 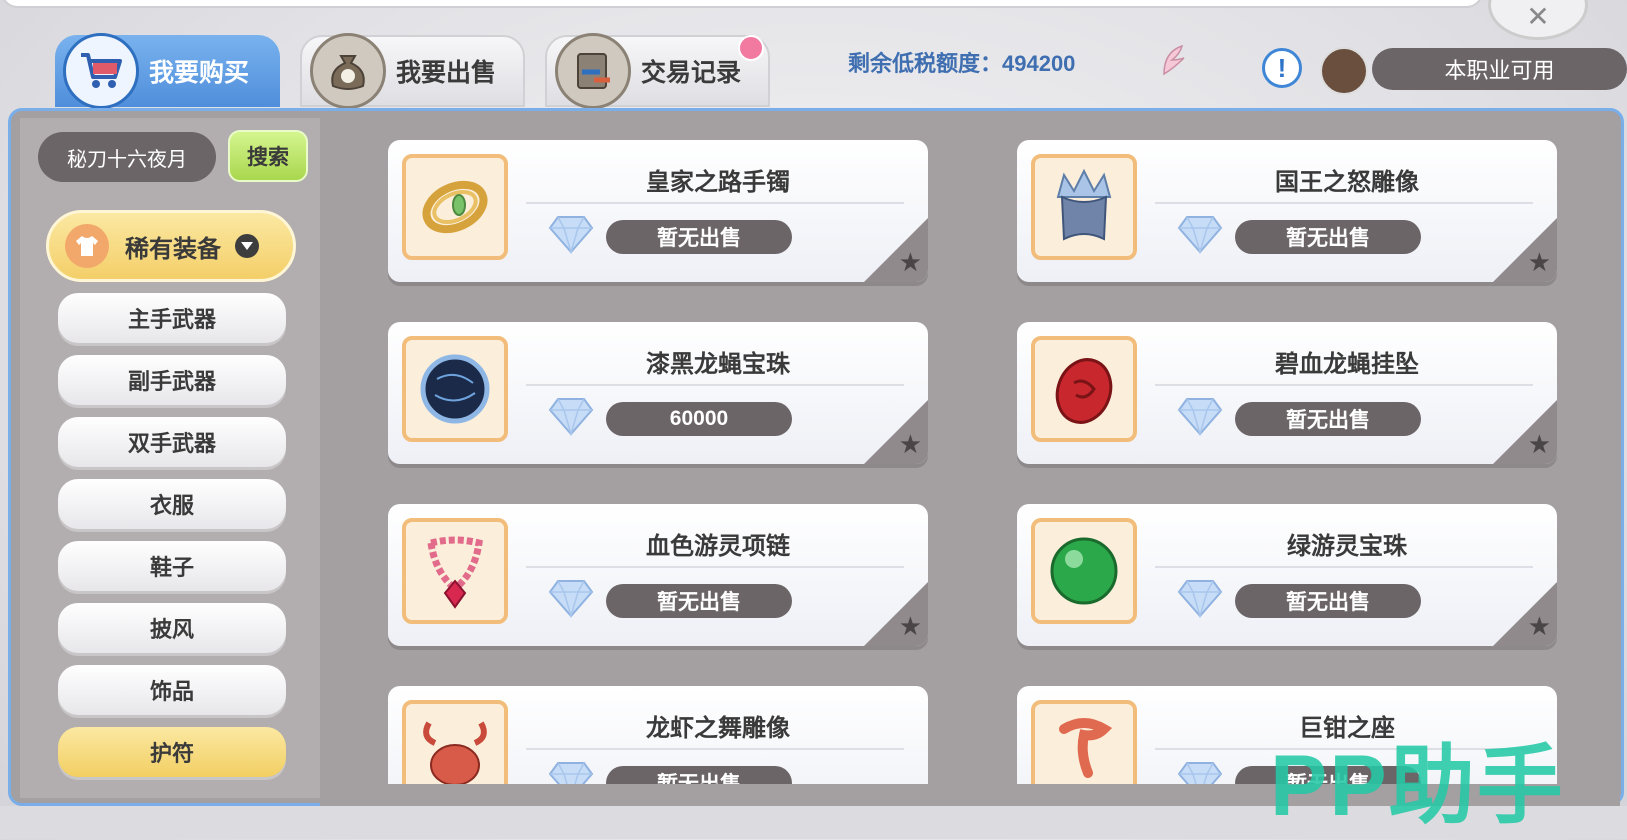 What do you see at coordinates (172, 690) in the screenshot?
I see `sidebar-item-accessory: 饰品` at bounding box center [172, 690].